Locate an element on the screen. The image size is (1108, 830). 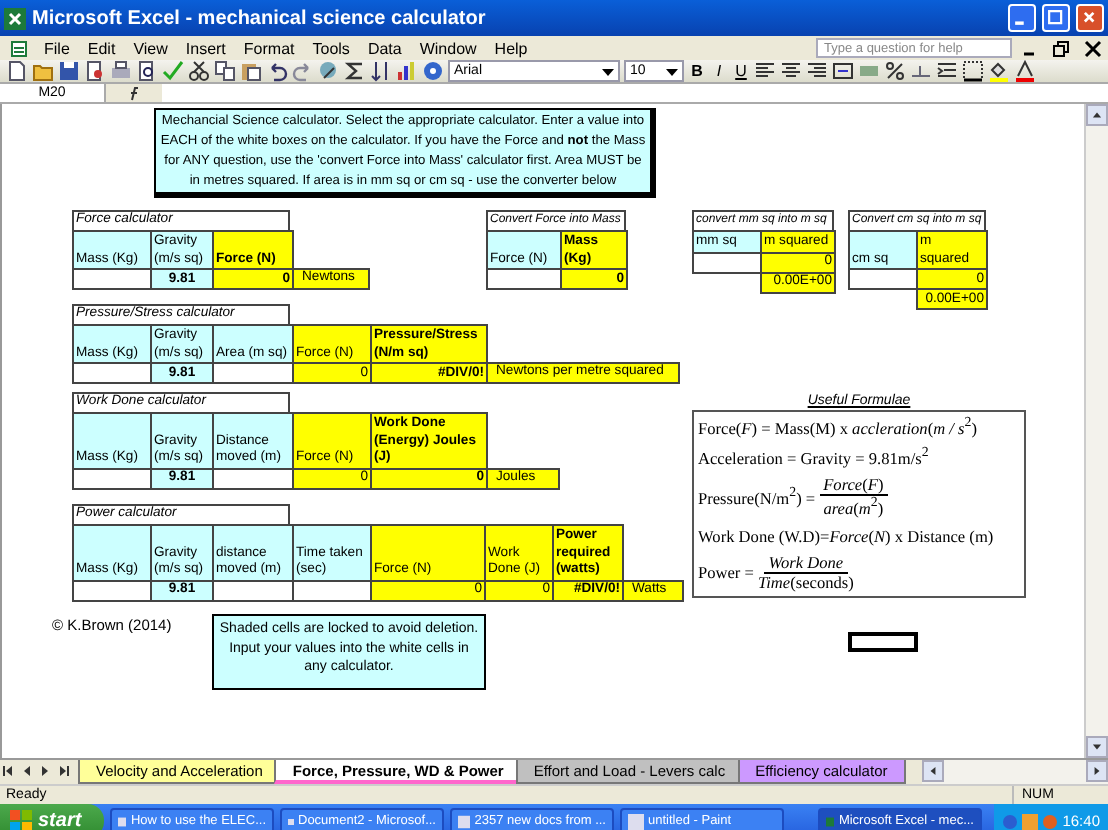
autosum-icon is located at coordinates (355, 71).